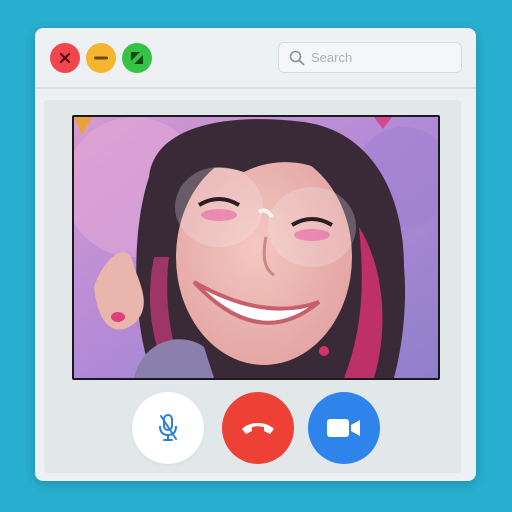  I want to click on mute-microphone-button, so click(168, 428).